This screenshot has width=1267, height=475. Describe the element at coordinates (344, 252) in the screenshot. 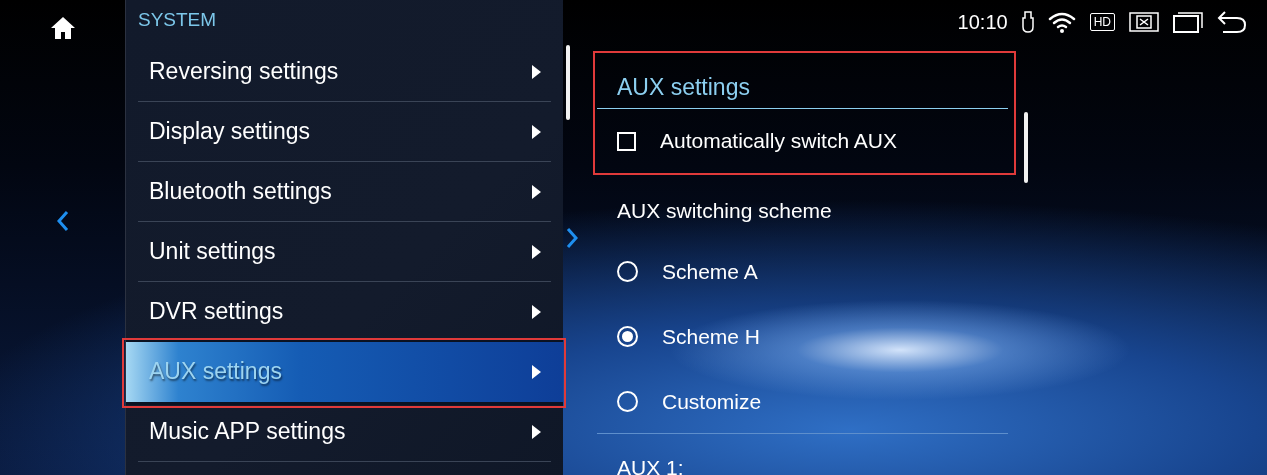

I see `menu-item: Unit settings` at that location.